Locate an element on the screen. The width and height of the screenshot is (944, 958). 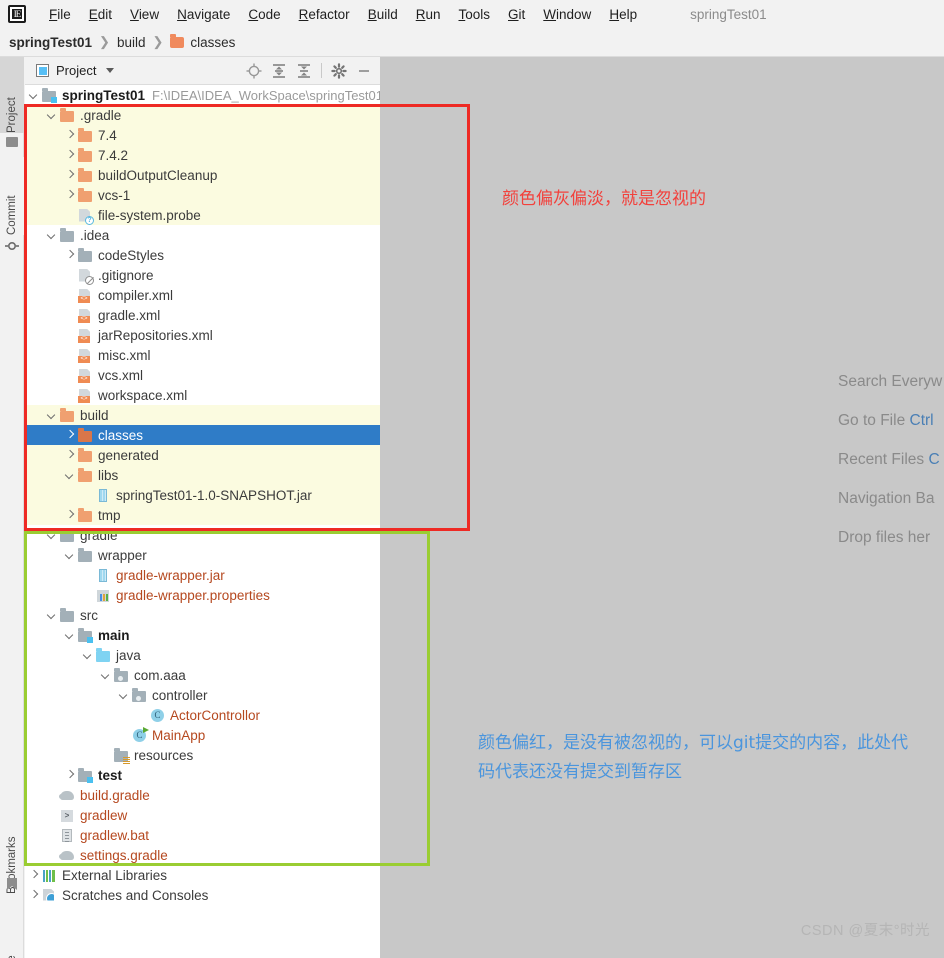
sidebar-item-project: Project is located at coordinates (12, 95).